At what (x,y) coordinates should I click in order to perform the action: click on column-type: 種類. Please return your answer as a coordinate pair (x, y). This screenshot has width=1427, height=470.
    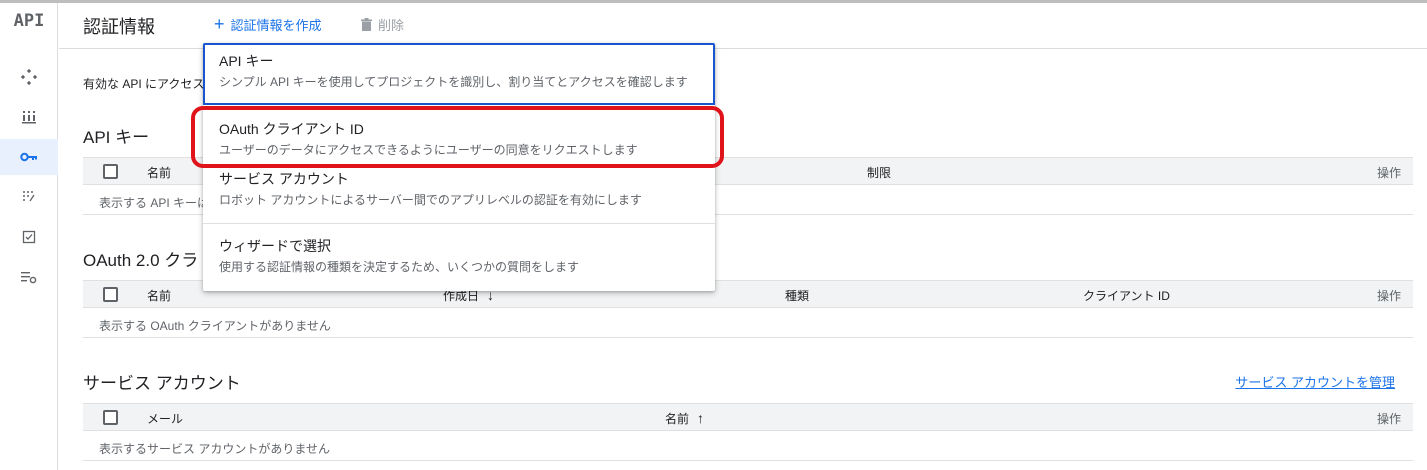
    Looking at the image, I should click on (797, 295).